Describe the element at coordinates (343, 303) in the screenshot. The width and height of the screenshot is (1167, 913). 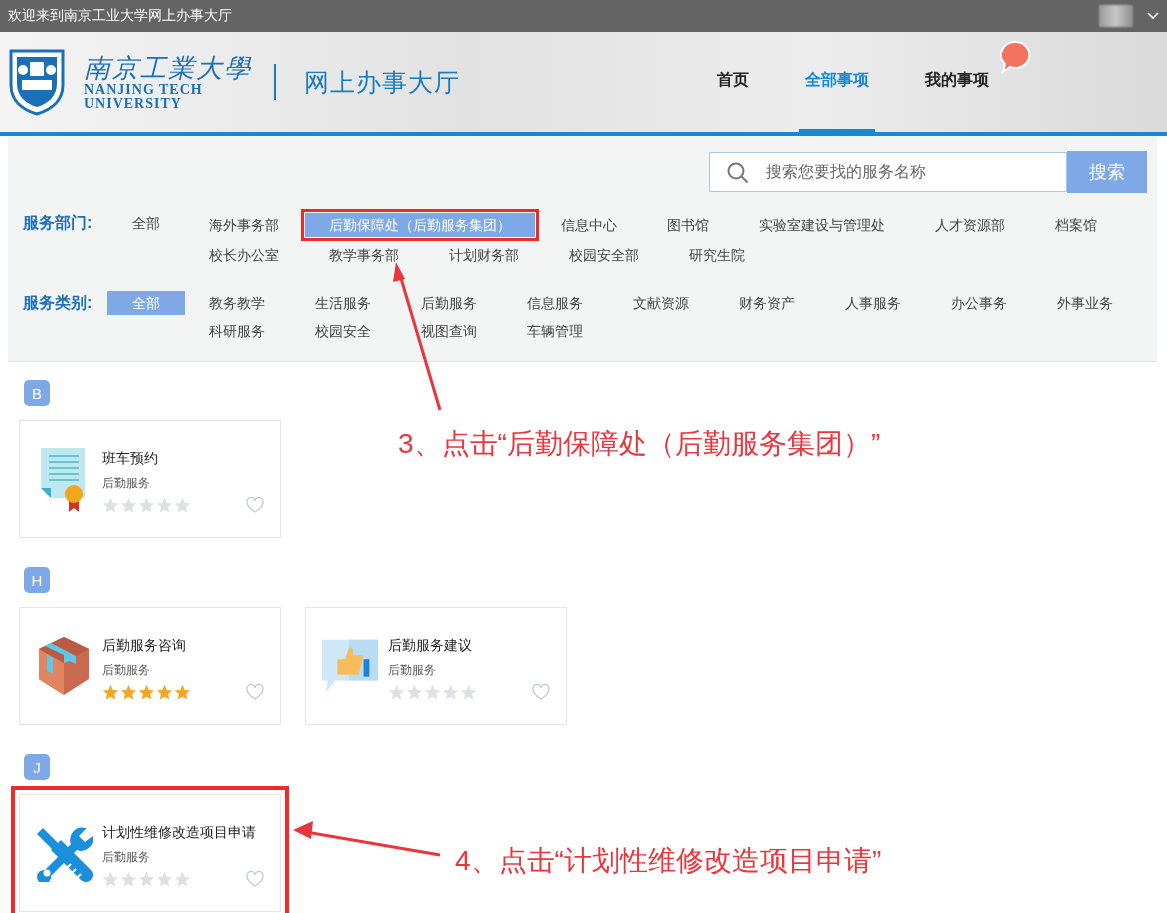
I see `filter-option: 生活服务` at that location.